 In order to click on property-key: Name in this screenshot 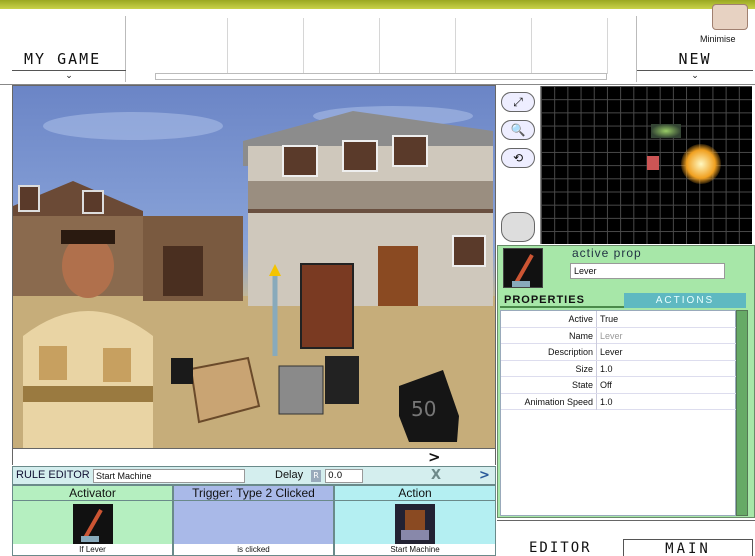, I will do `click(580, 335)`.